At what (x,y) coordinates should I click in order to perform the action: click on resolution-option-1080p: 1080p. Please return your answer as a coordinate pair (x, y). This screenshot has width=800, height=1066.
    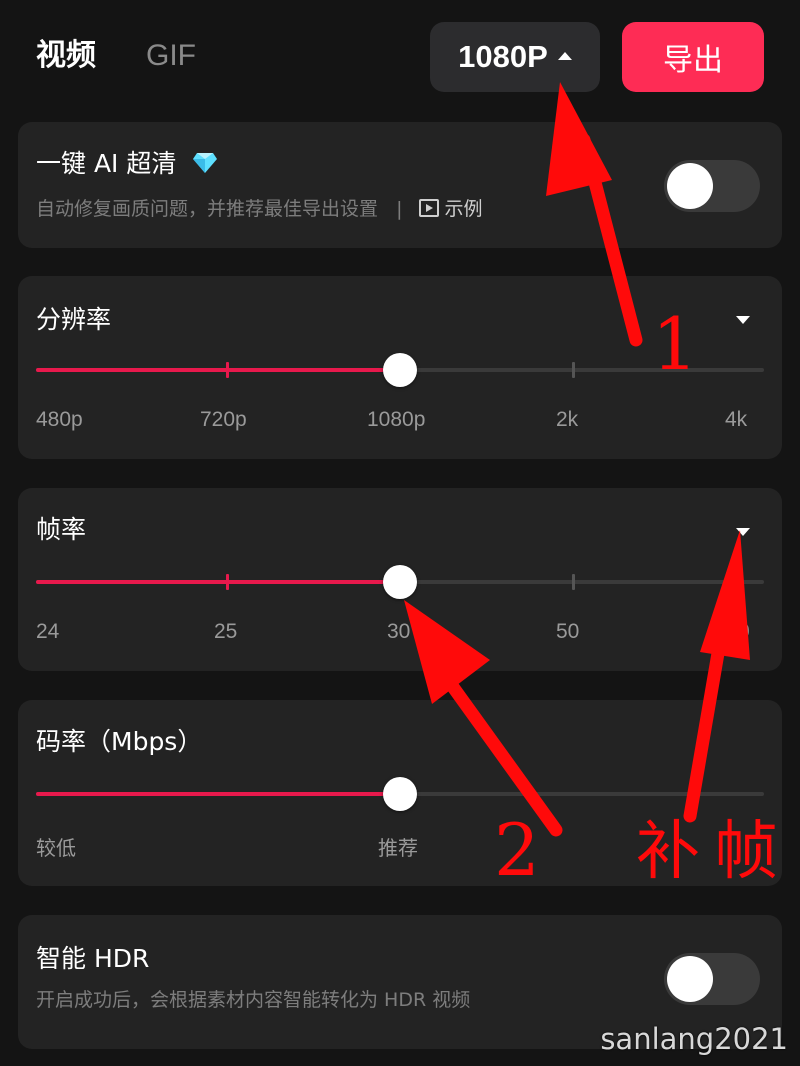
    Looking at the image, I should click on (396, 420).